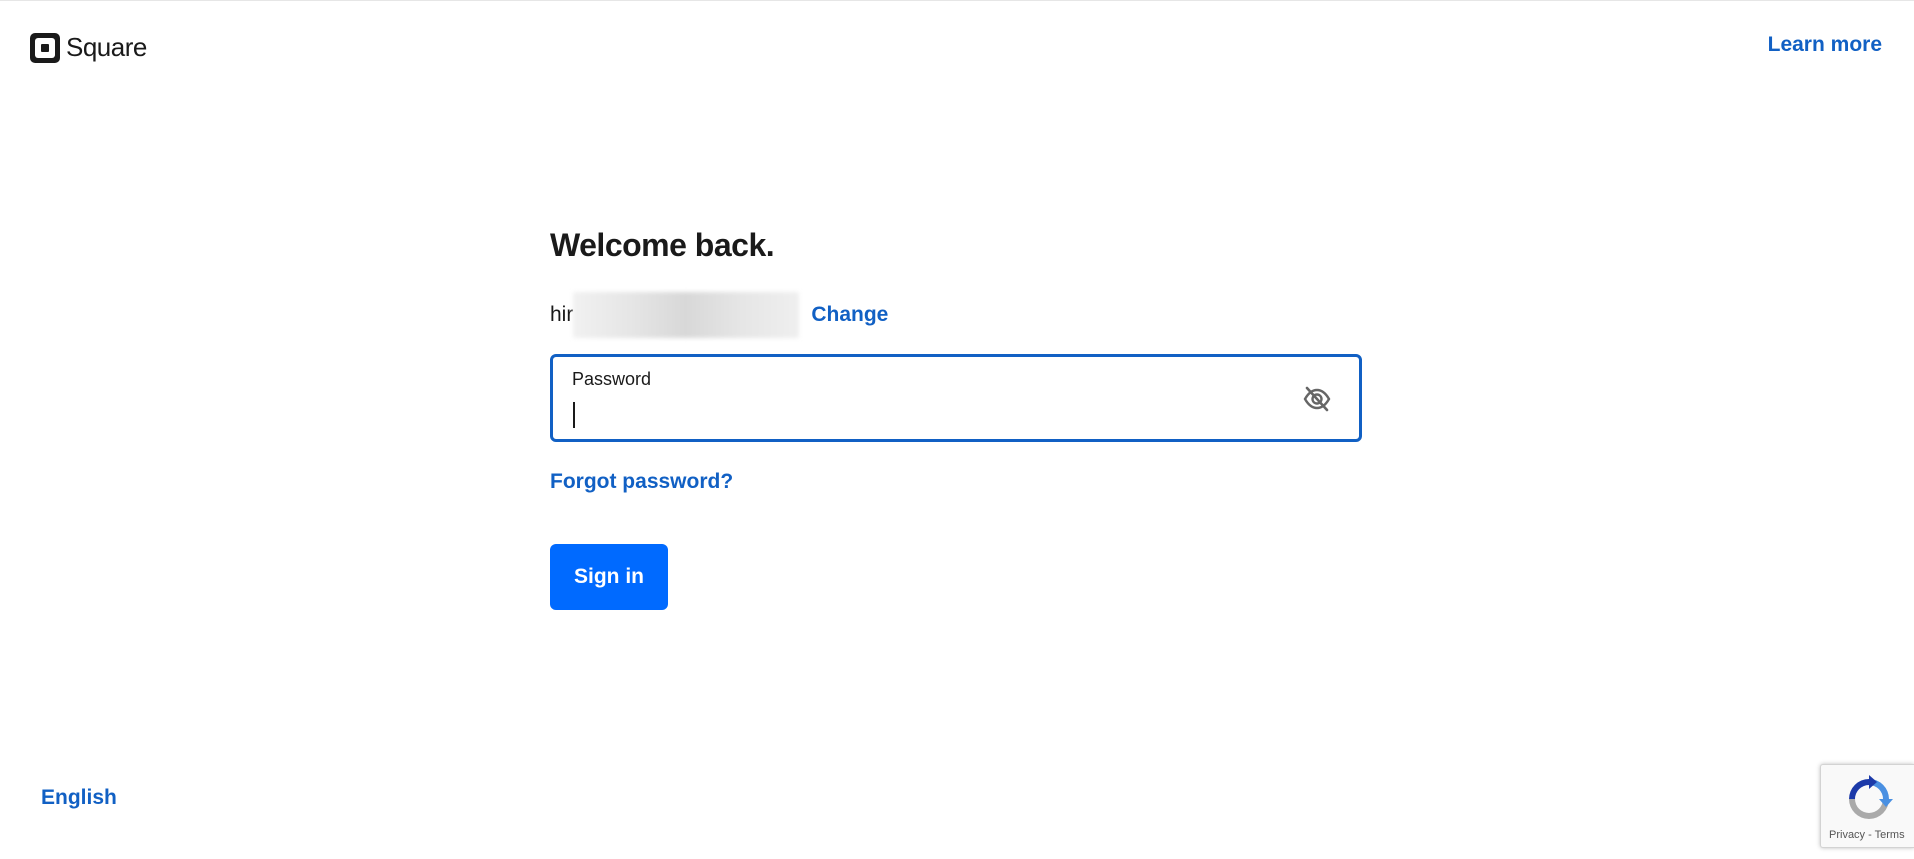  I want to click on text-caret, so click(574, 415).